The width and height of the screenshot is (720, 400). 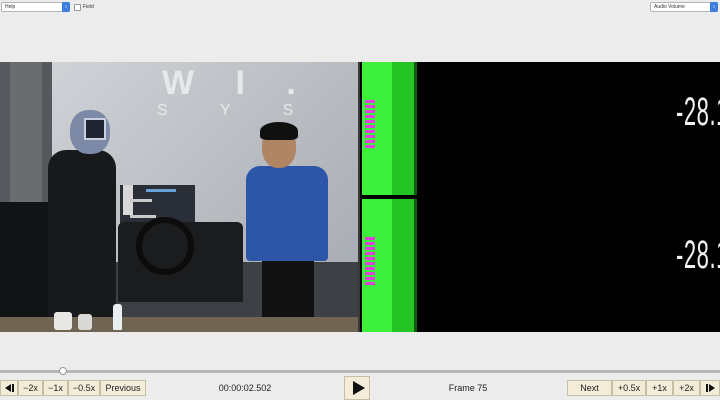 What do you see at coordinates (287, 213) in the screenshot?
I see `presenter-right` at bounding box center [287, 213].